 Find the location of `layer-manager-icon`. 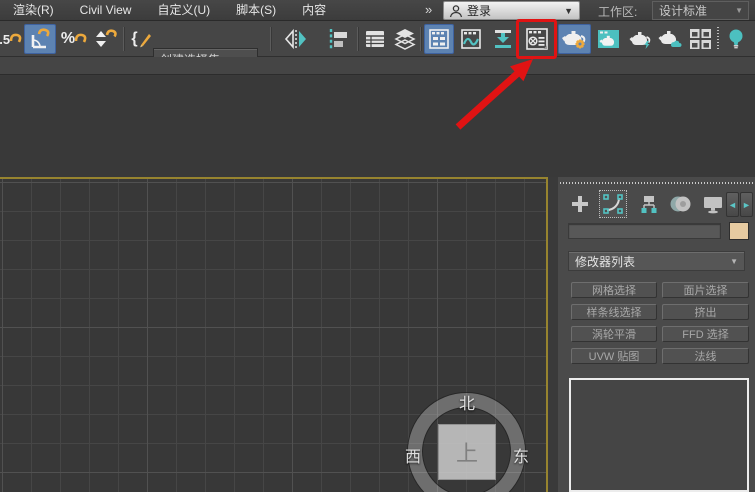

layer-manager-icon is located at coordinates (375, 39).